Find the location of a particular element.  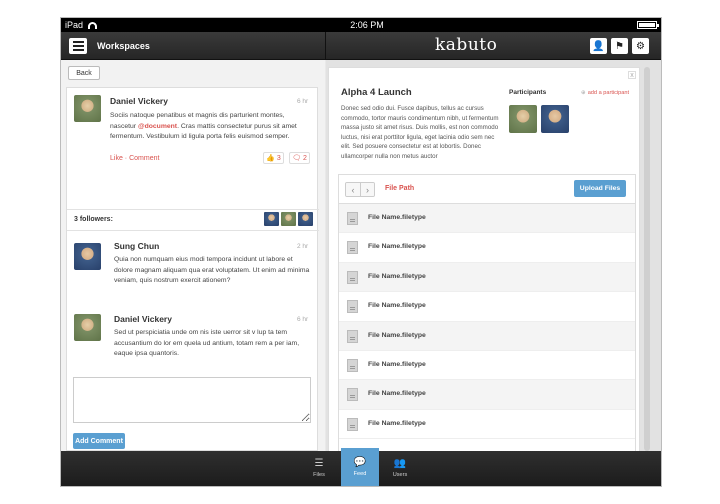

comment-link: Comment is located at coordinates (144, 158).